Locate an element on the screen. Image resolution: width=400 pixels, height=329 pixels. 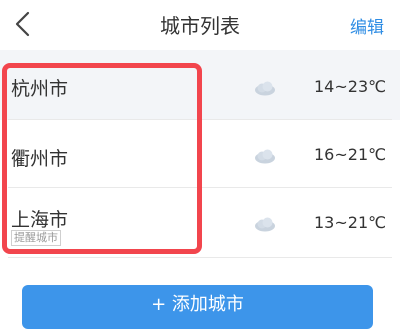
back-button is located at coordinates (24, 24).